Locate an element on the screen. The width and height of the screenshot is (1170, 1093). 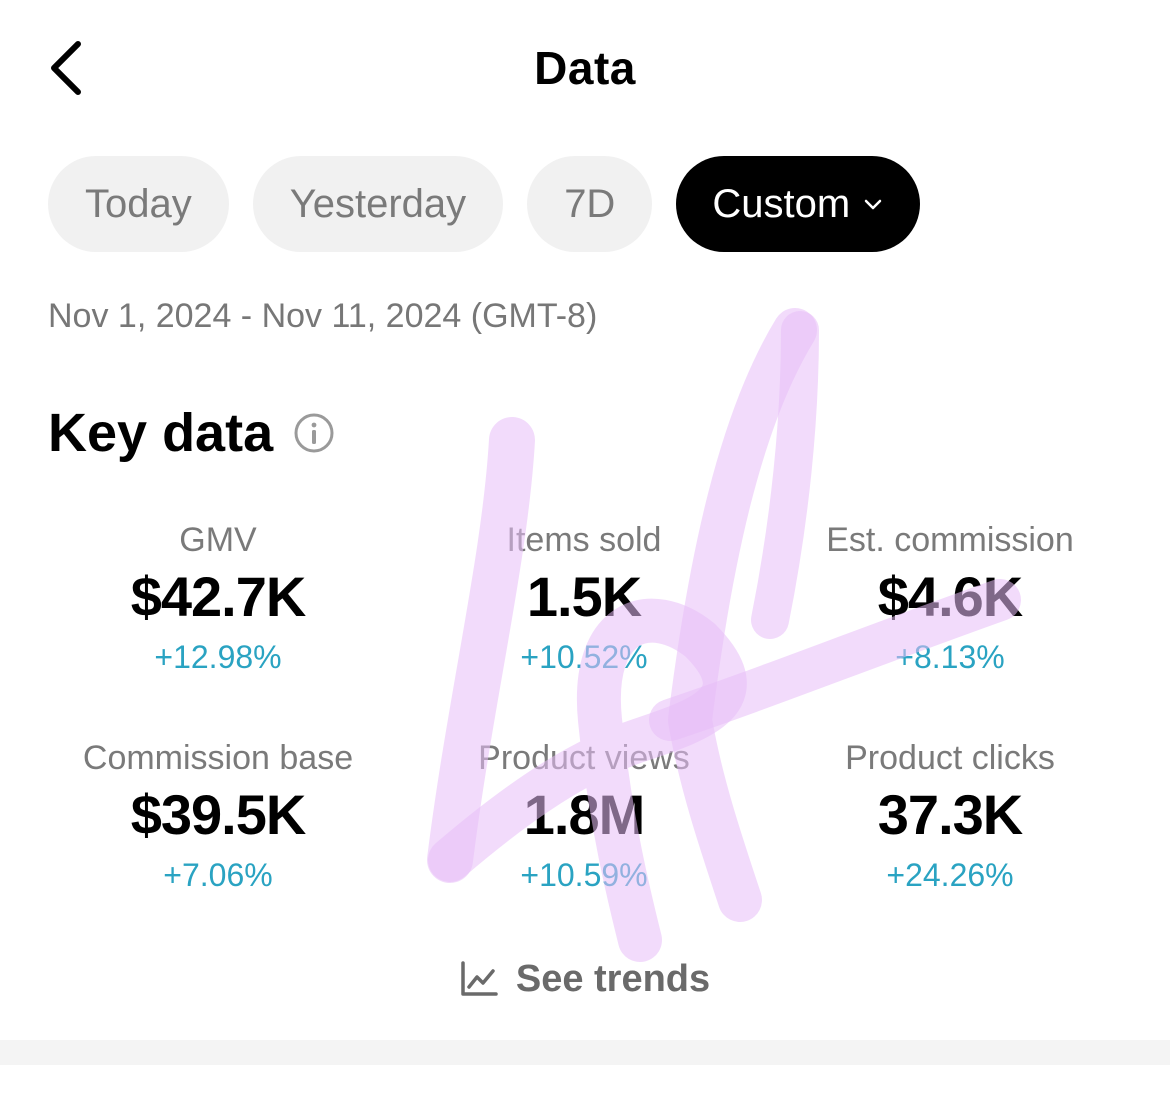
metric-value: $4.6K is located at coordinates (950, 596).